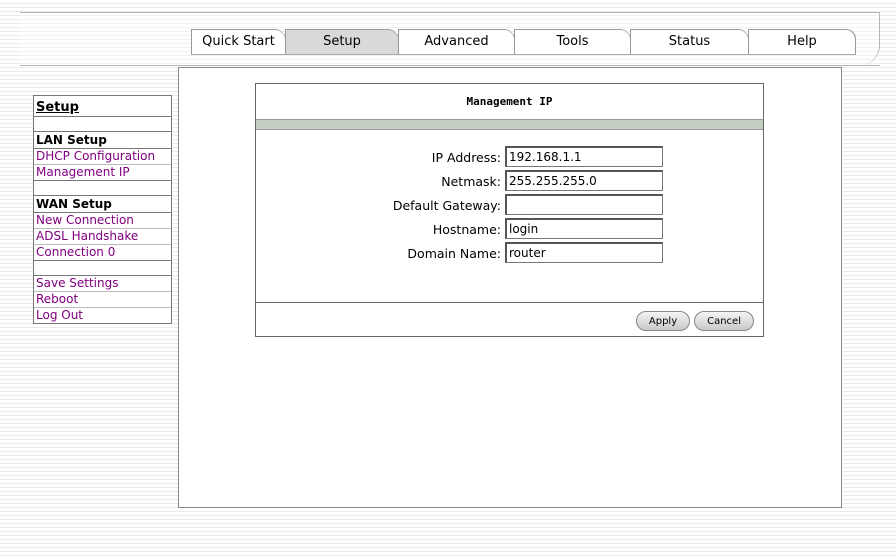 The width and height of the screenshot is (896, 559). Describe the element at coordinates (342, 42) in the screenshot. I see `tab-setup: Setup` at that location.